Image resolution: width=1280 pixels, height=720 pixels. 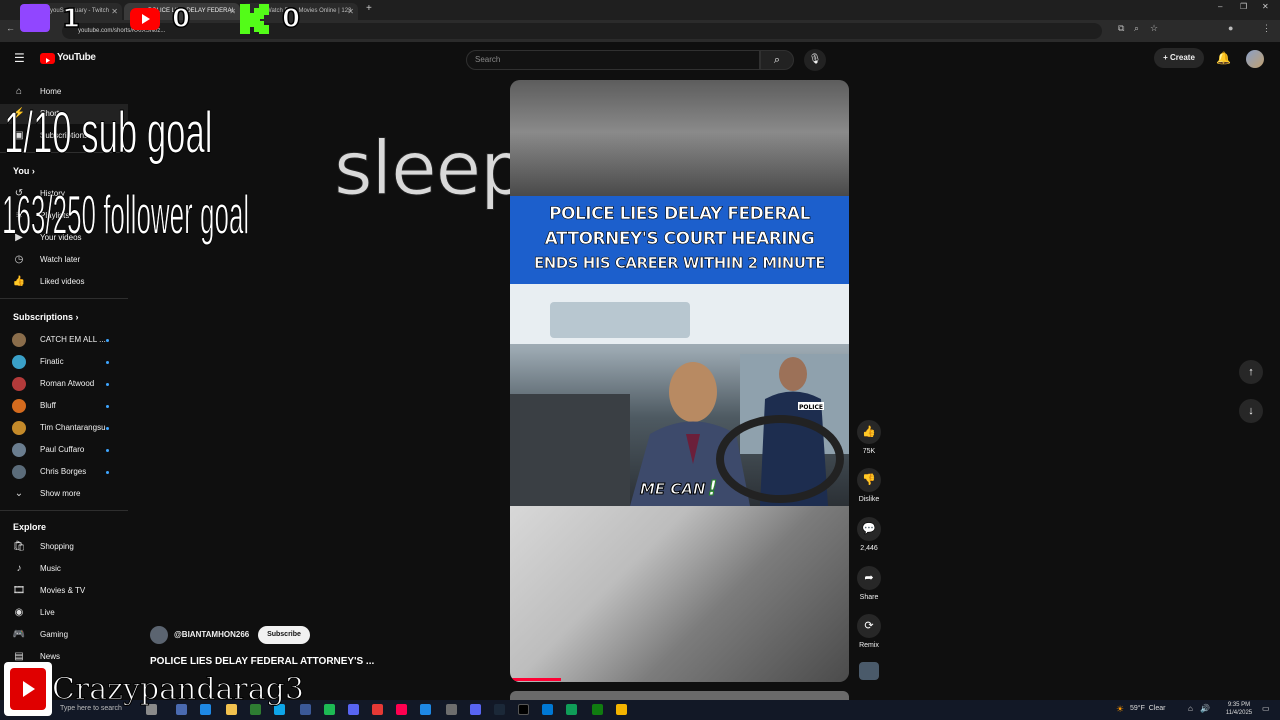 What do you see at coordinates (1251, 372) in the screenshot?
I see `previous-short-button: ↑` at bounding box center [1251, 372].